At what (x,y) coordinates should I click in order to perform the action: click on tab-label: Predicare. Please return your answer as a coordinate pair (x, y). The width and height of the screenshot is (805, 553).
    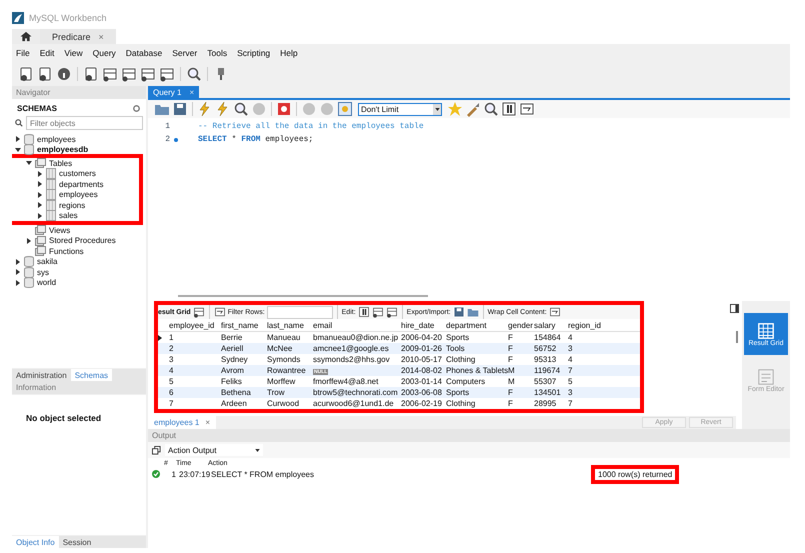
    Looking at the image, I should click on (71, 37).